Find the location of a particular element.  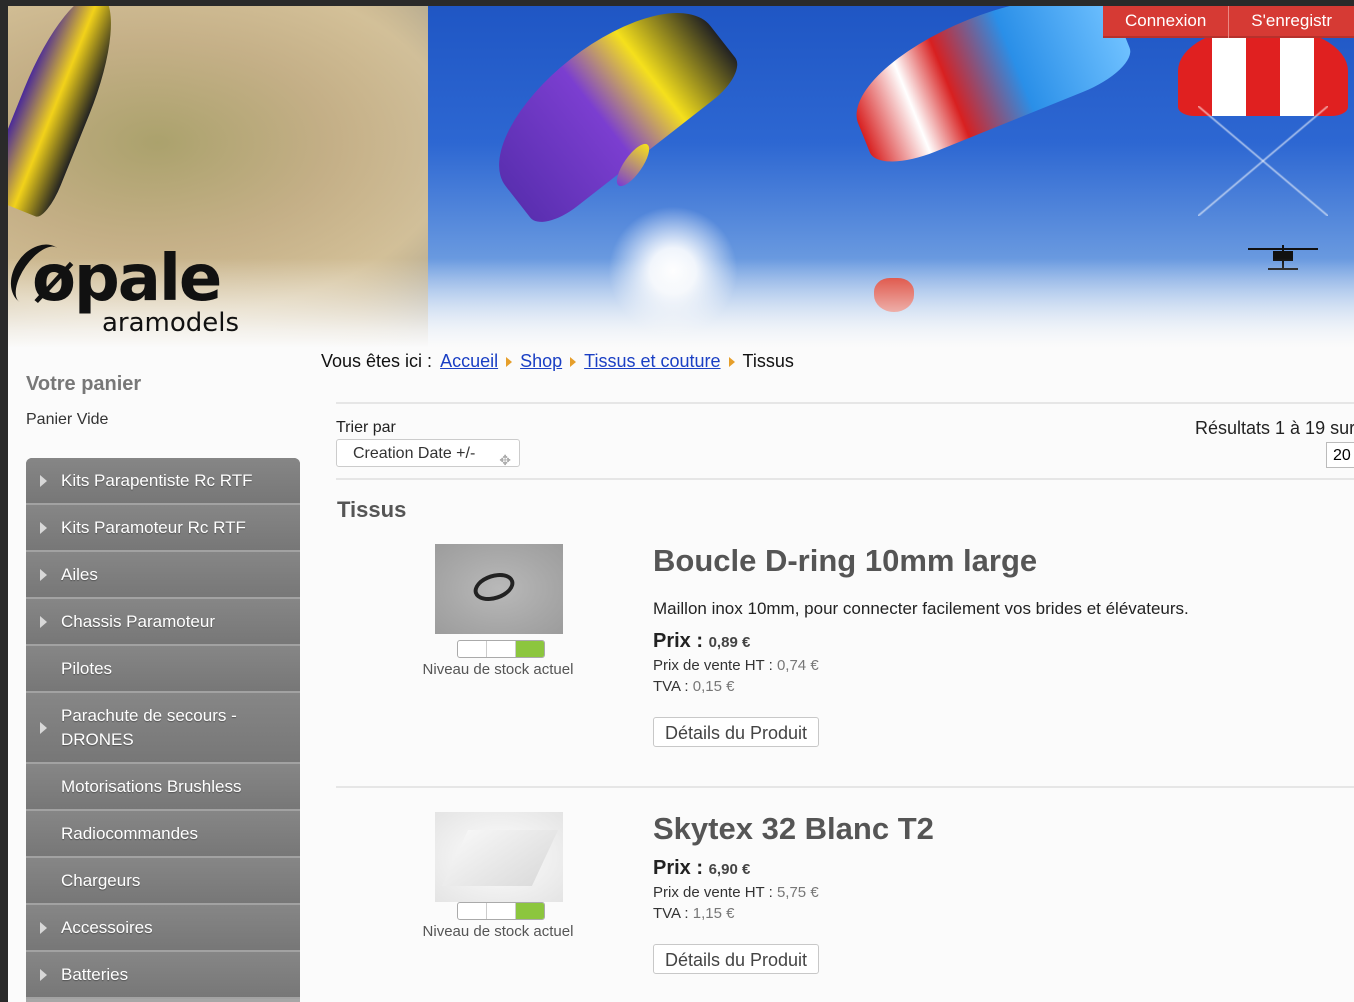

sidebar-item-label: Batteries is located at coordinates (95, 974).